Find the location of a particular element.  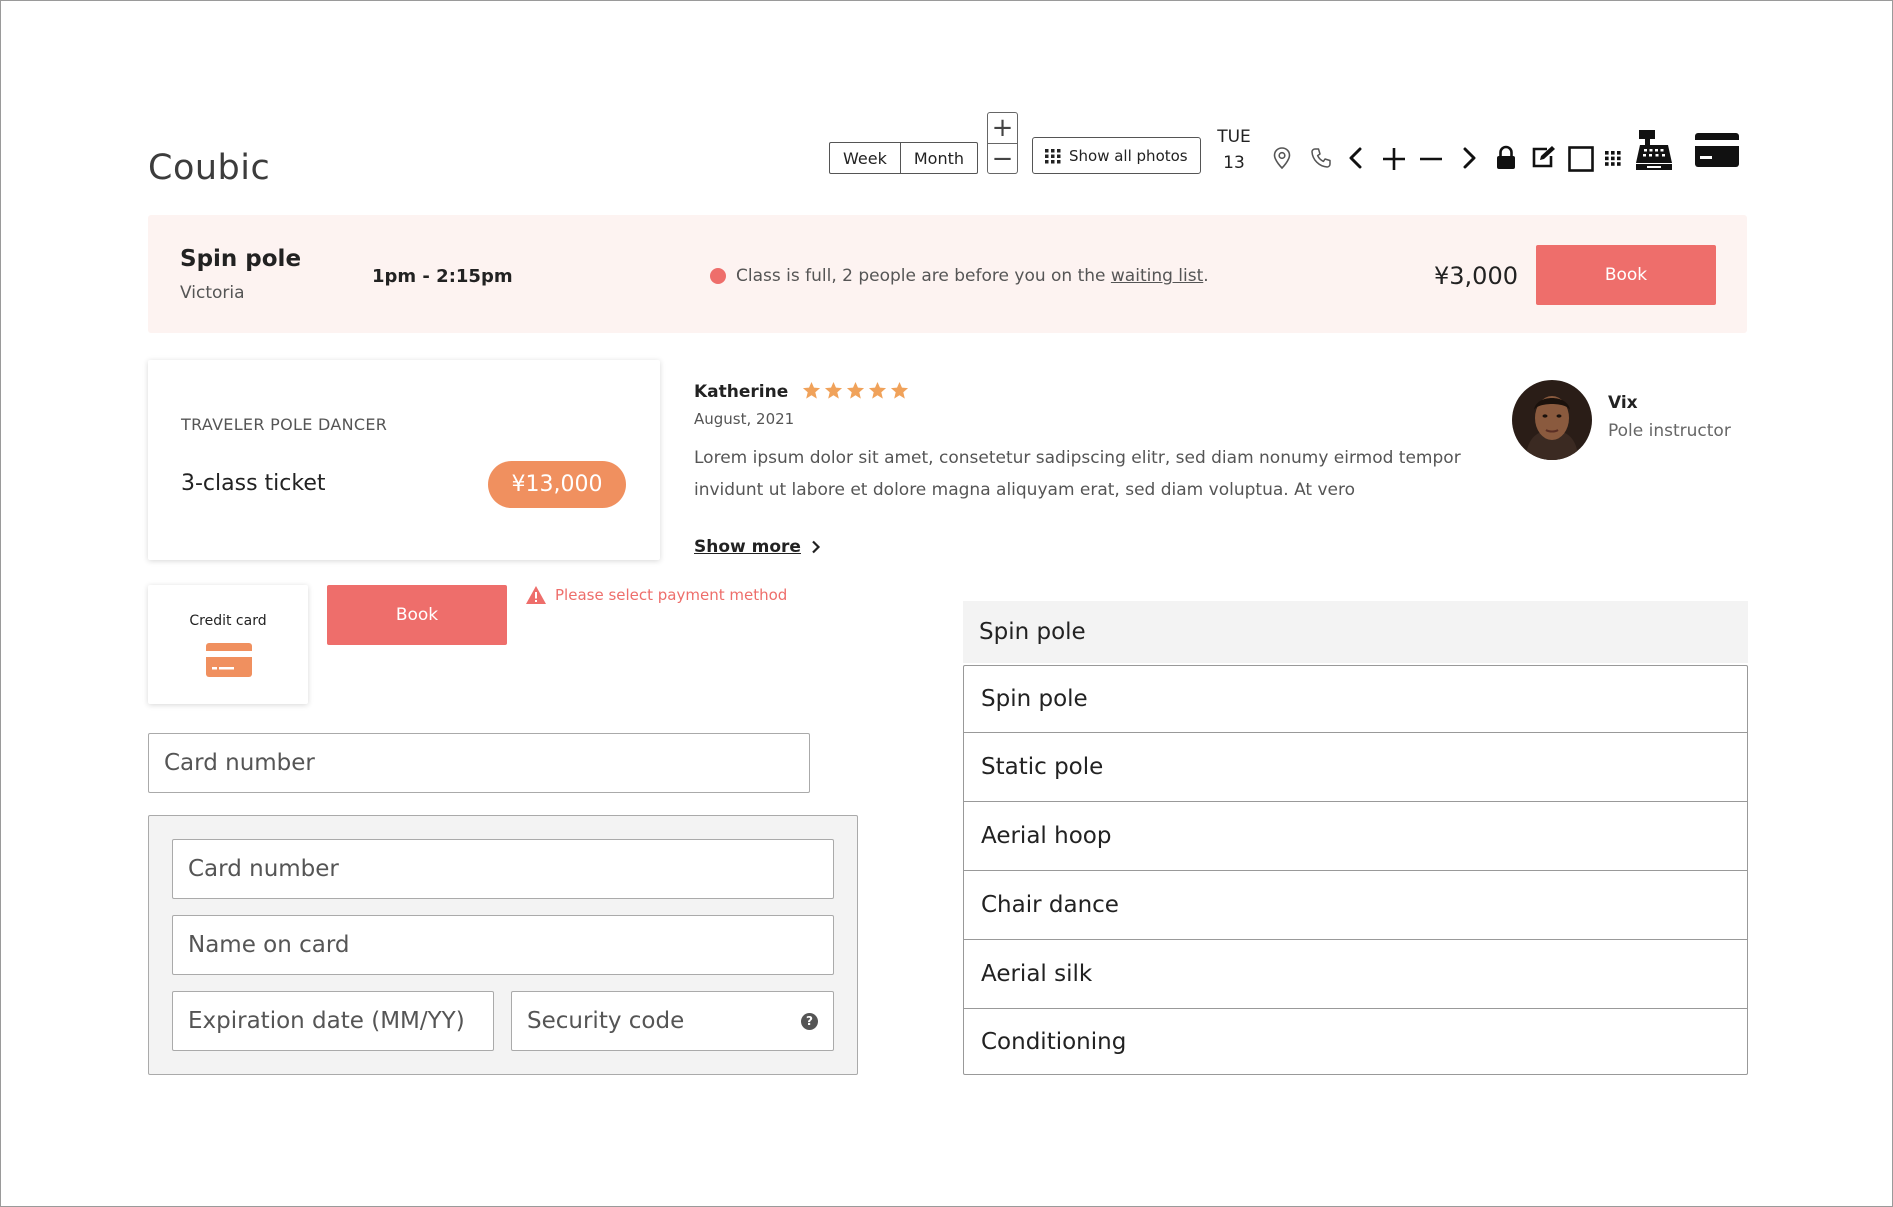

review-date: August, 2021 is located at coordinates (744, 419).